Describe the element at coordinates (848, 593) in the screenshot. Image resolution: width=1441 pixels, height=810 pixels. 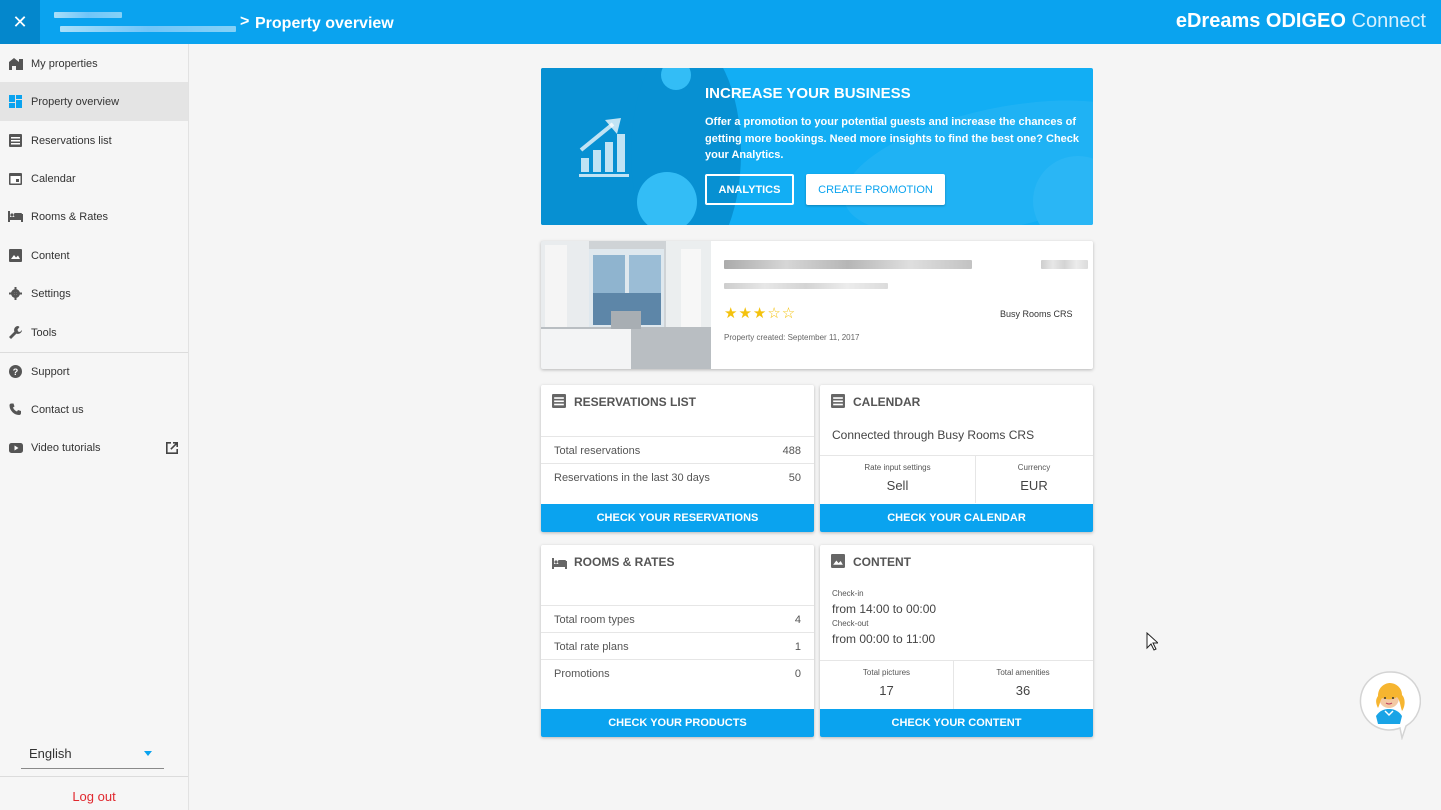
I see `checkin-label: Check-in` at that location.